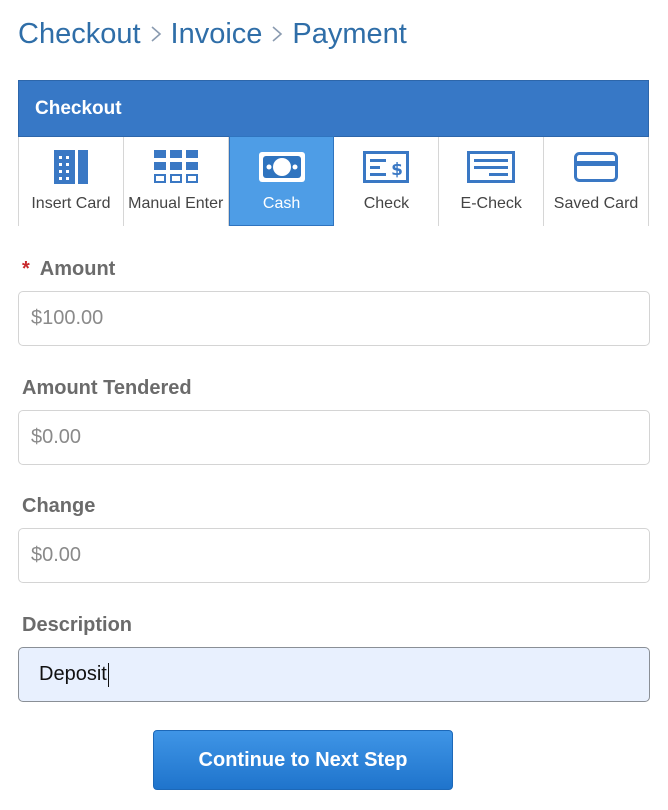 The height and width of the screenshot is (810, 668). What do you see at coordinates (596, 167) in the screenshot?
I see `saved-card-icon` at bounding box center [596, 167].